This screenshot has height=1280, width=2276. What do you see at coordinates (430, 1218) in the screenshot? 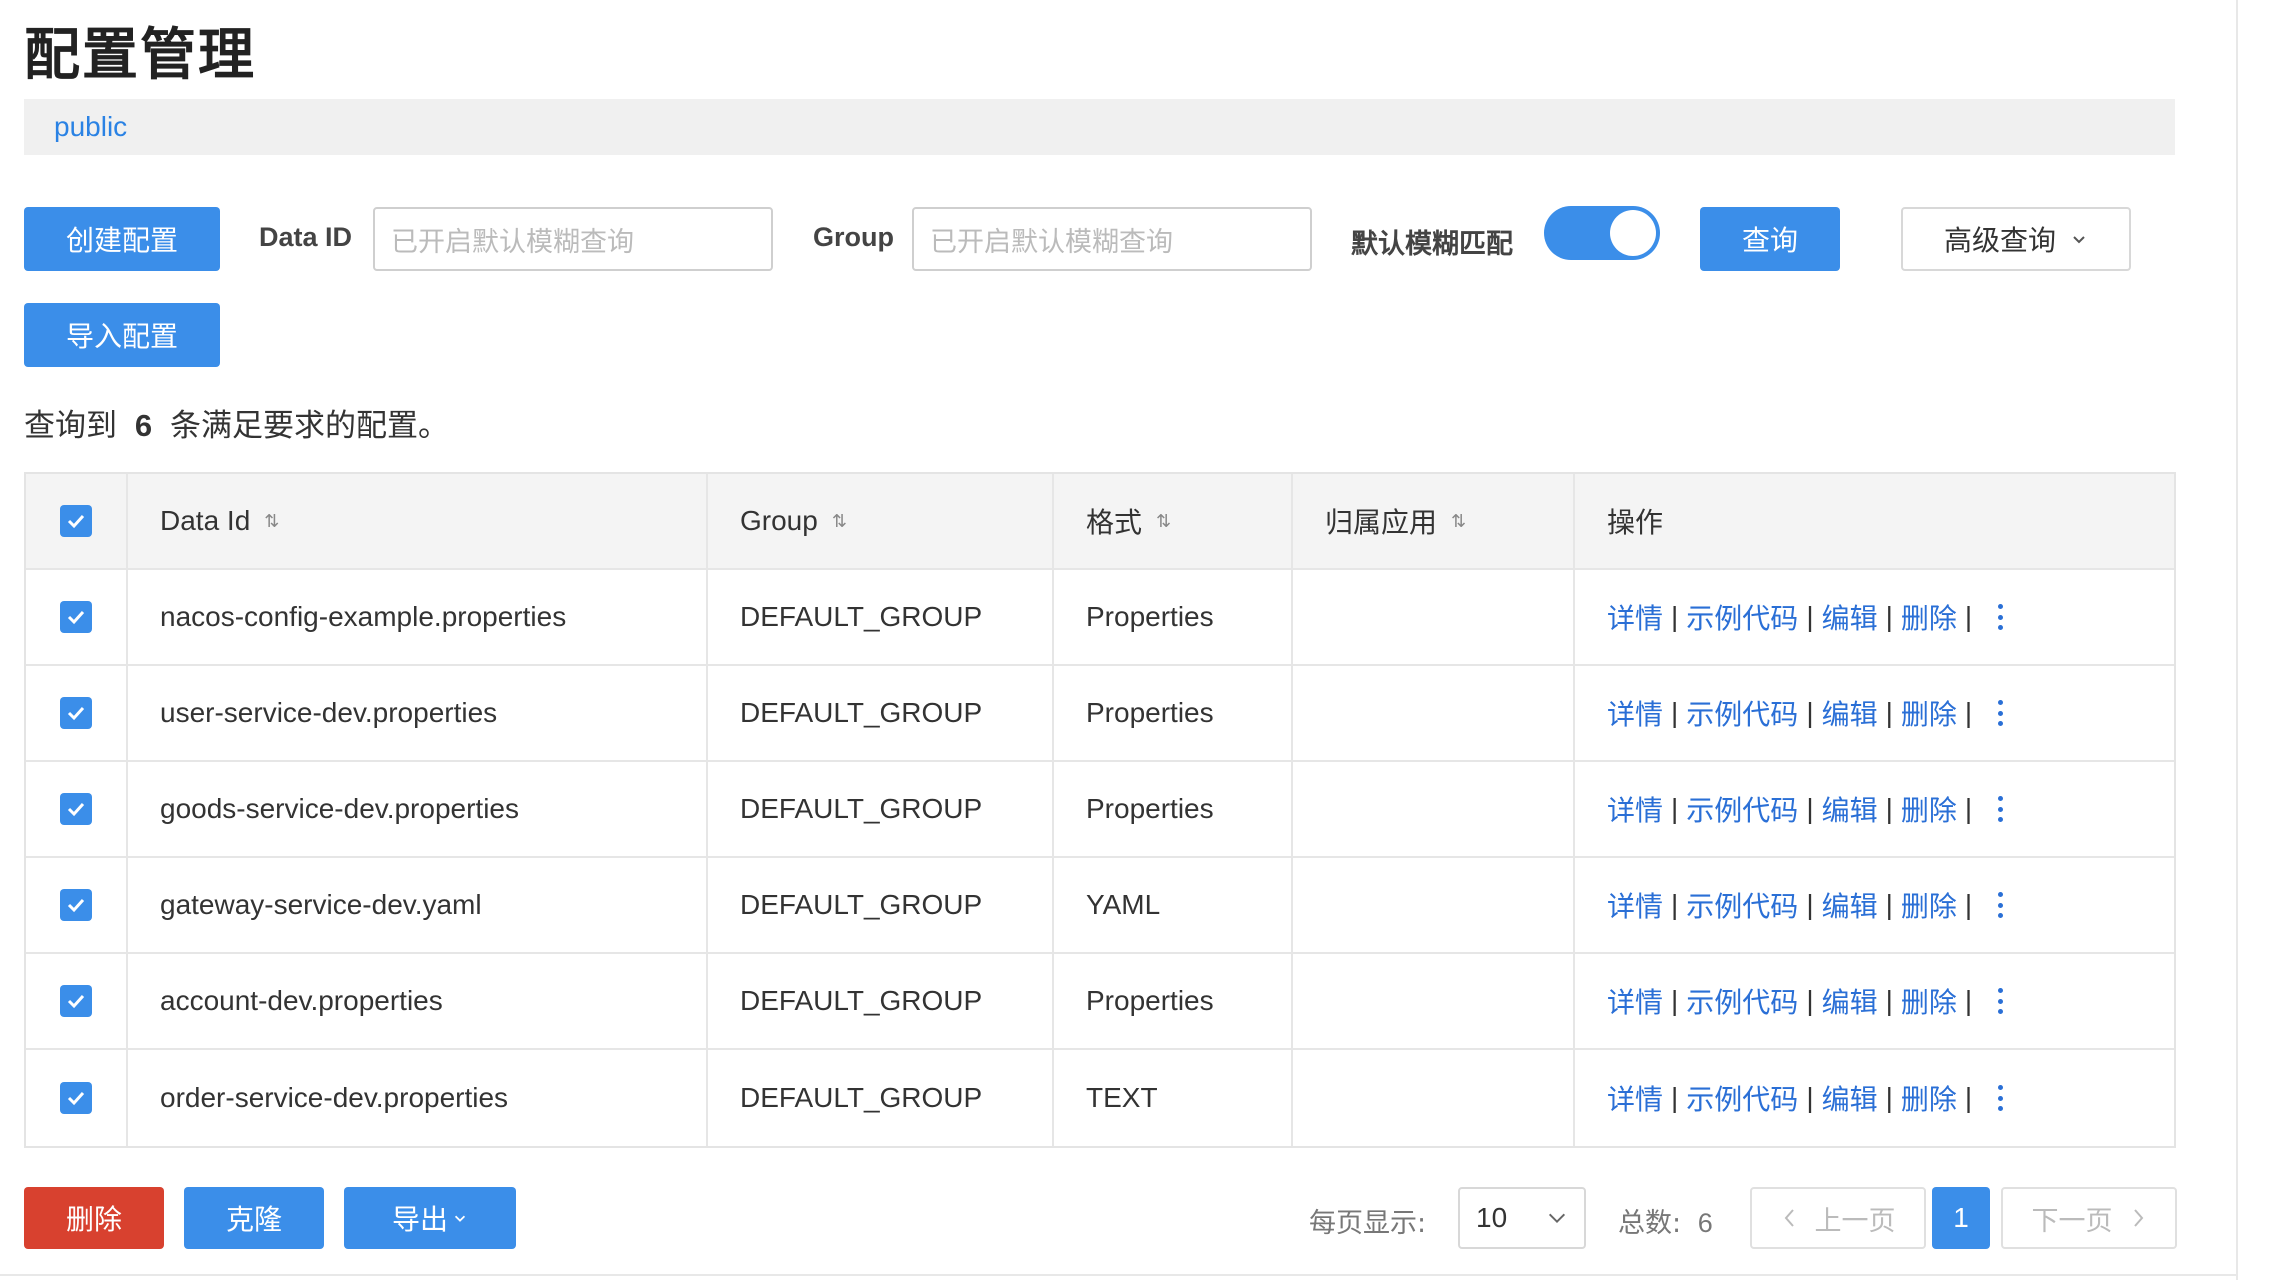
I see `export-button: 导出` at bounding box center [430, 1218].